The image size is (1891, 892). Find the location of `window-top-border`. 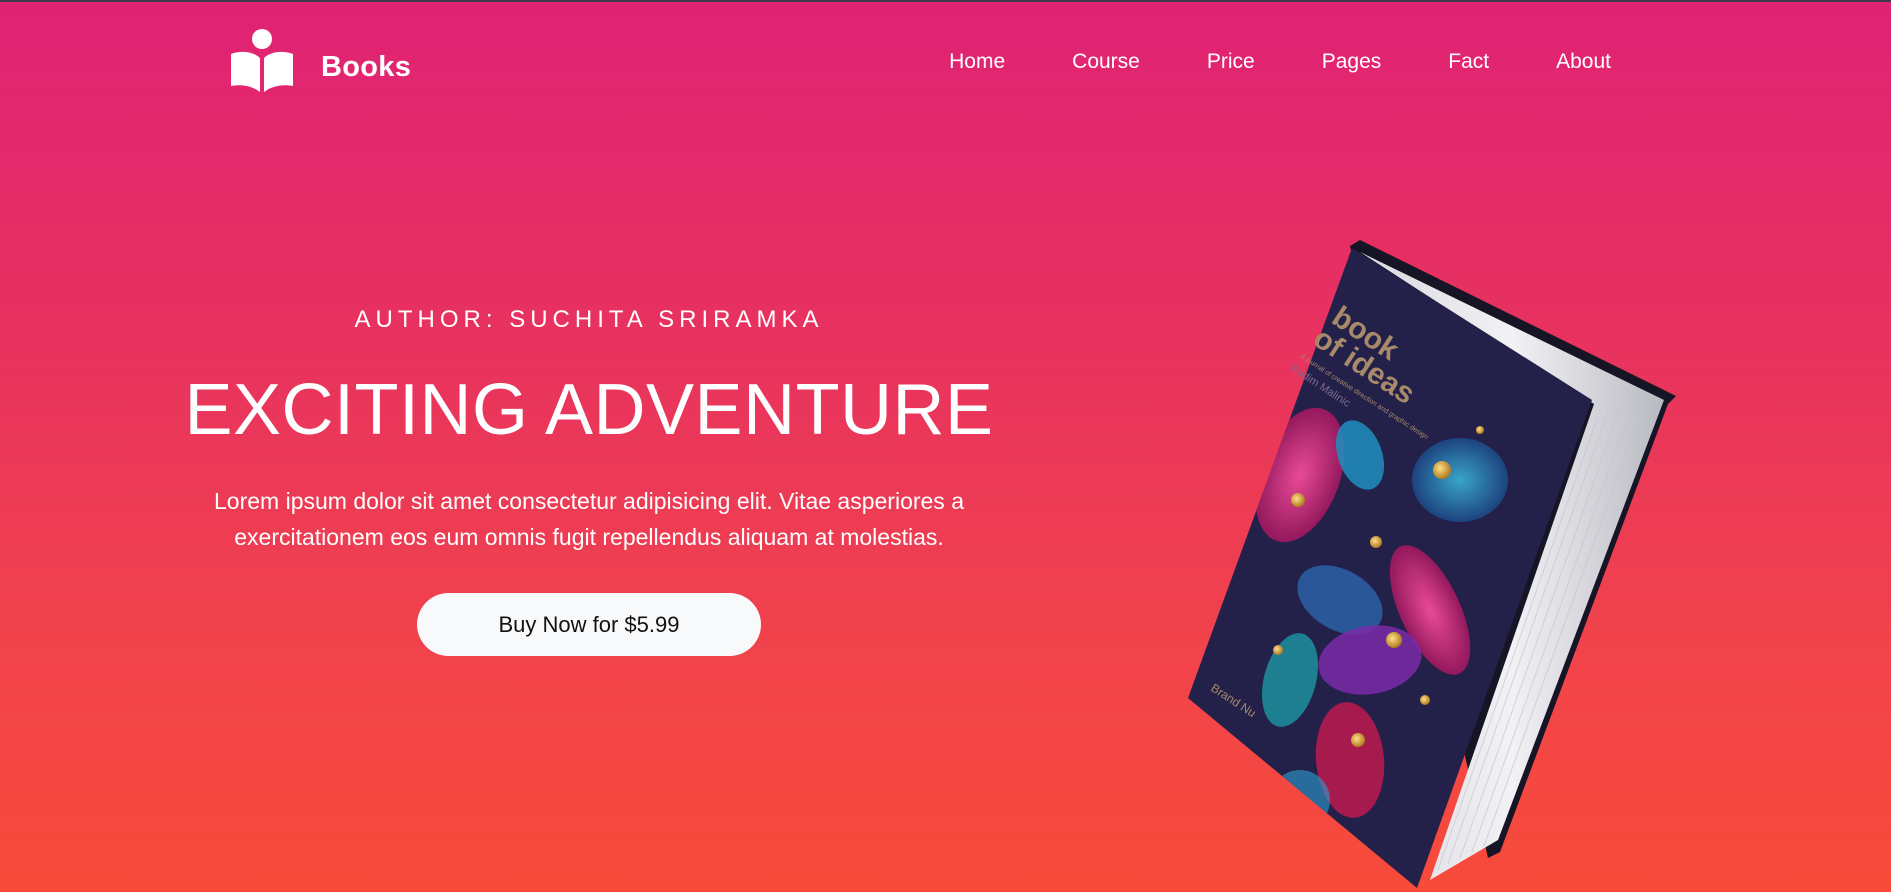

window-top-border is located at coordinates (945, 1).